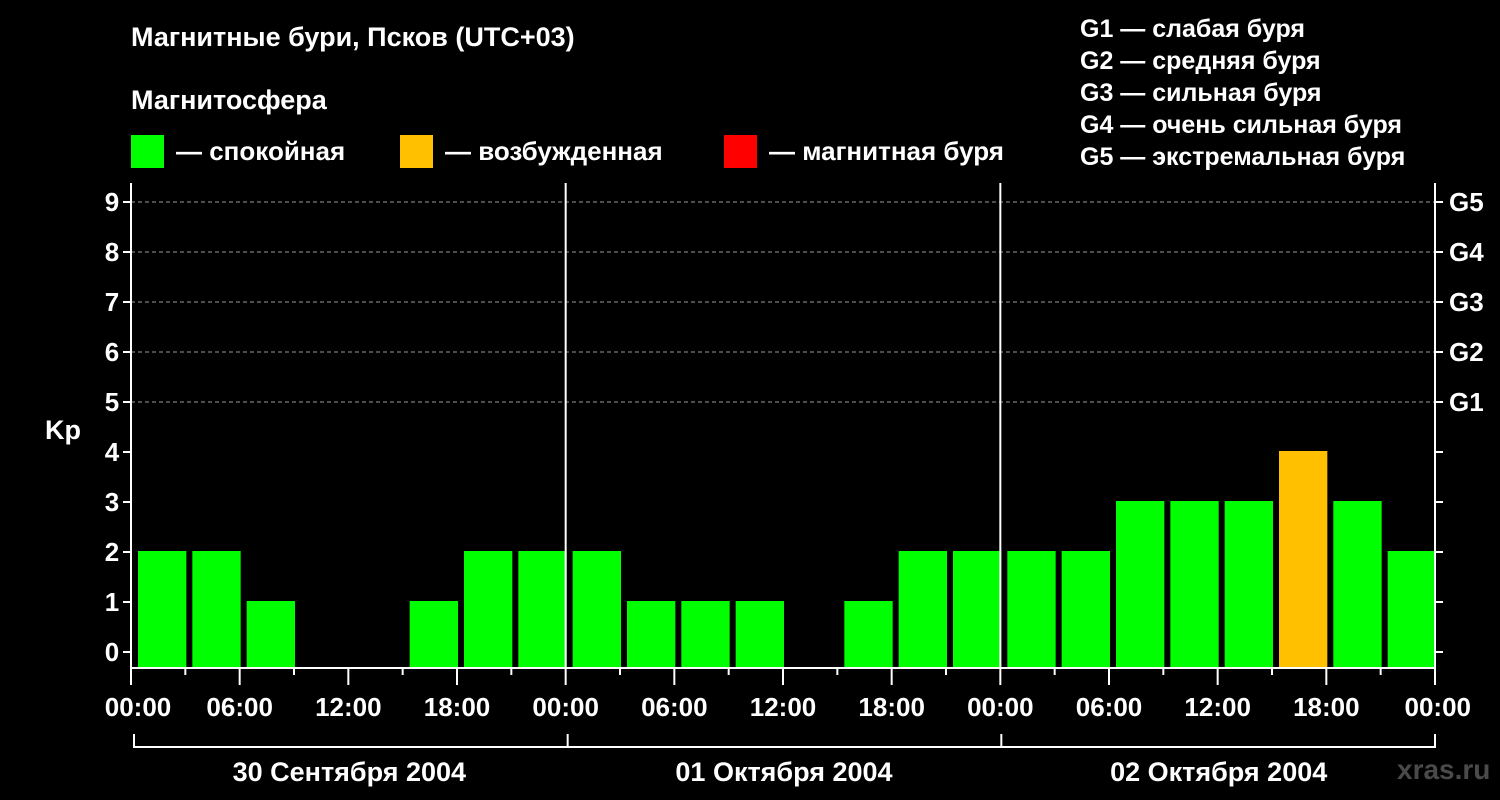 The height and width of the screenshot is (800, 1500). I want to click on g-level-label: G2, so click(1466, 352).